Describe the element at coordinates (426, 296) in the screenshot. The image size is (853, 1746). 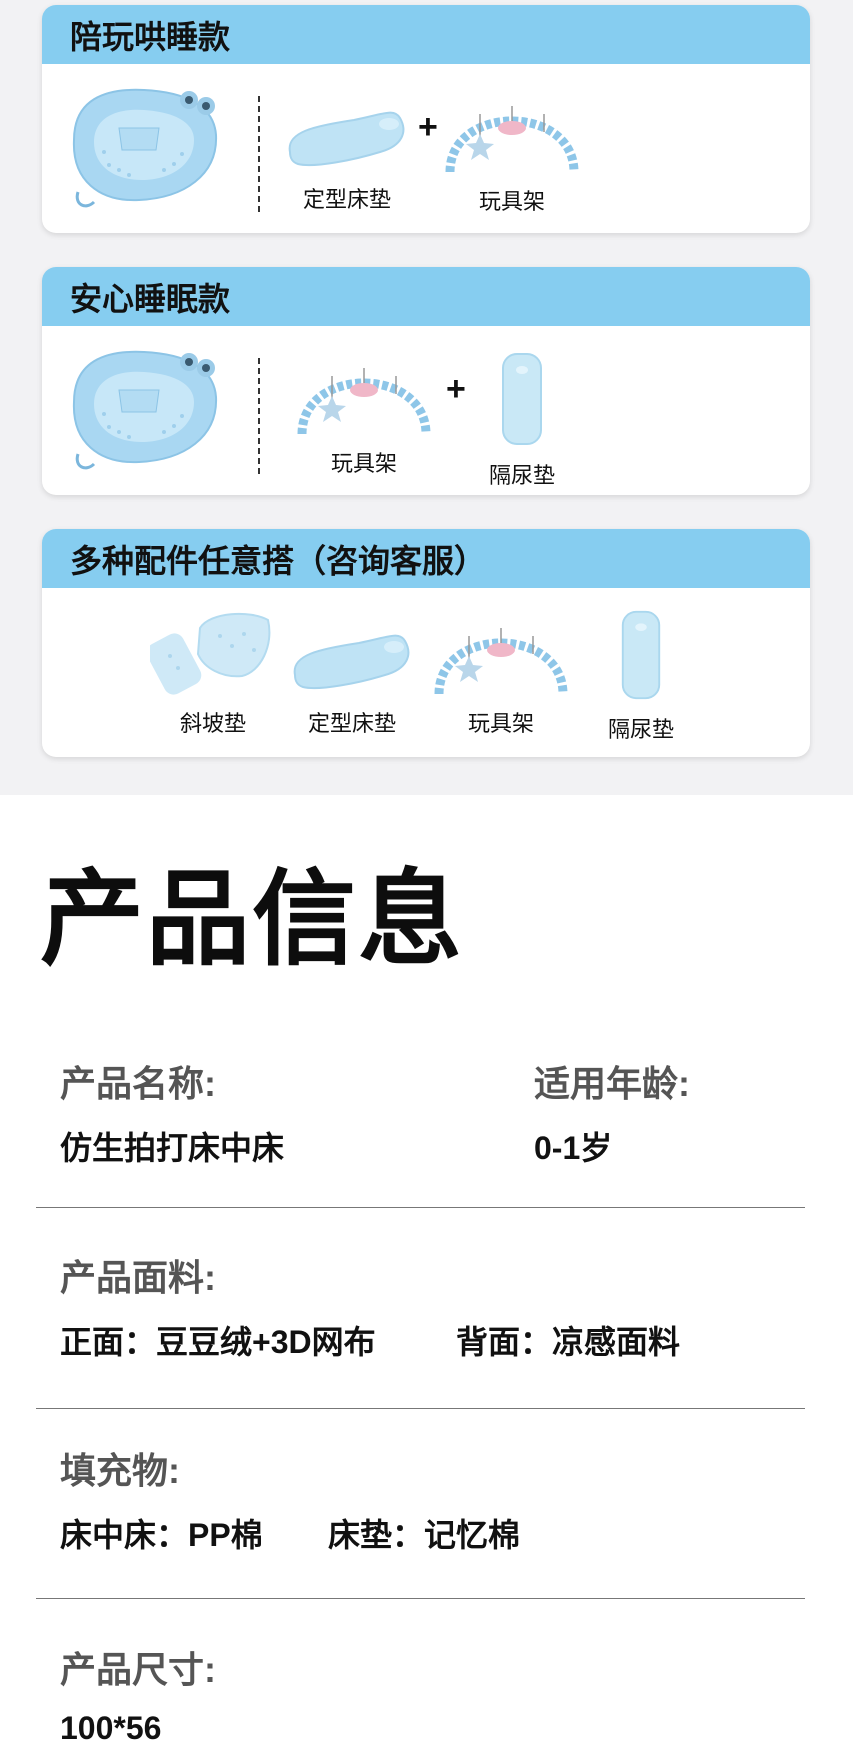
I see `card-title: 安心睡眠款` at that location.